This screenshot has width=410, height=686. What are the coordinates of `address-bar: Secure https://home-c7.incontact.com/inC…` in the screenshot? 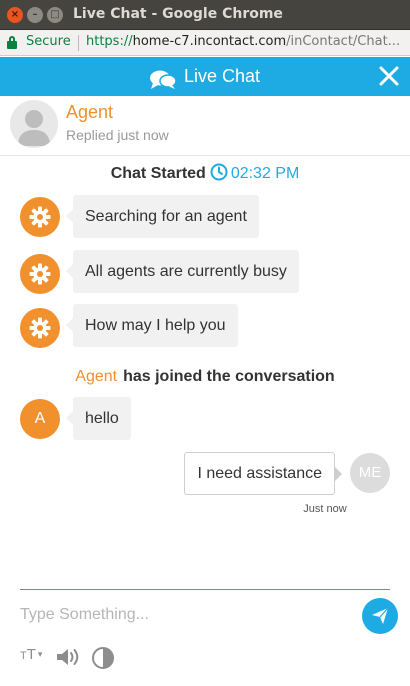 It's located at (205, 43).